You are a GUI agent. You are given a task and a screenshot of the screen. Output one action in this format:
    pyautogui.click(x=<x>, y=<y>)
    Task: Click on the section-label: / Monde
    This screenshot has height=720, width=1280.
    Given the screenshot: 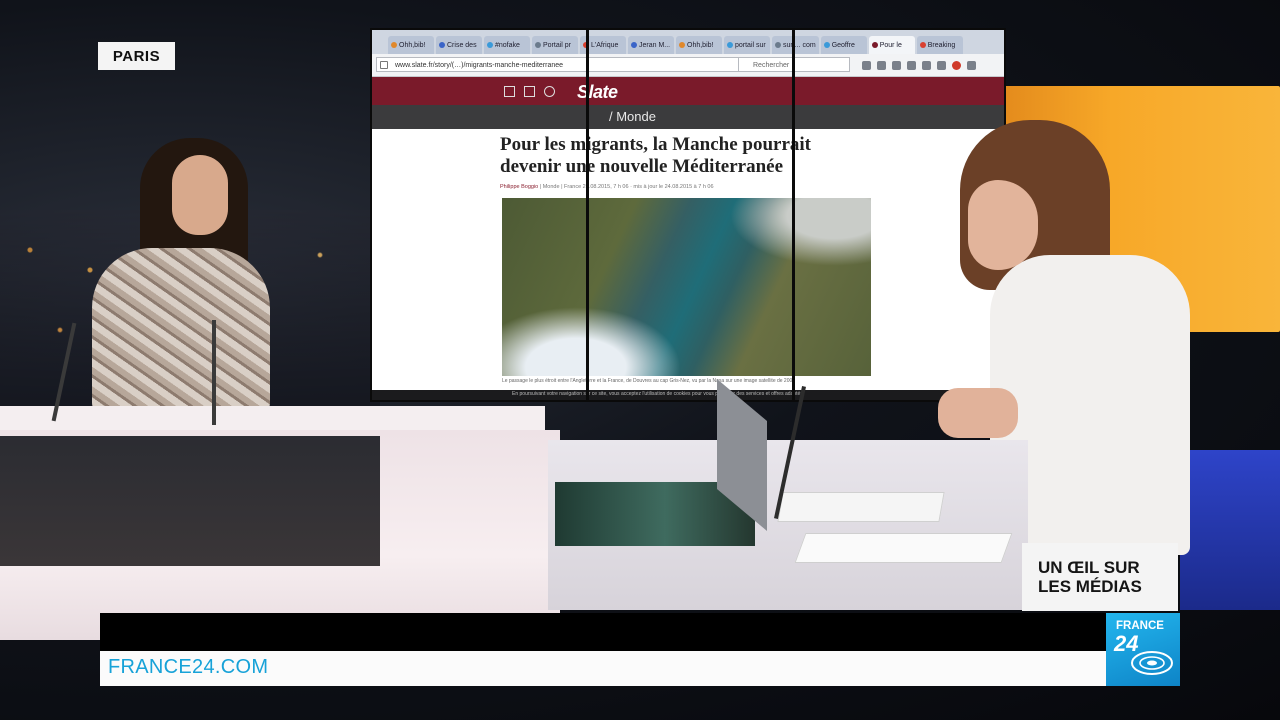 What is the action you would take?
    pyautogui.click(x=632, y=116)
    